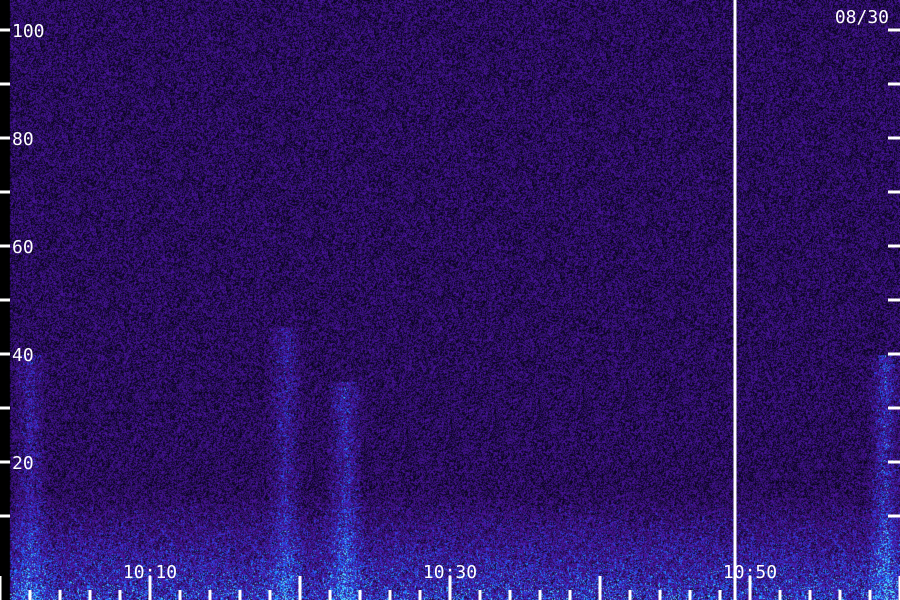 The height and width of the screenshot is (600, 900). I want to click on y-axis-right, so click(894, 273).